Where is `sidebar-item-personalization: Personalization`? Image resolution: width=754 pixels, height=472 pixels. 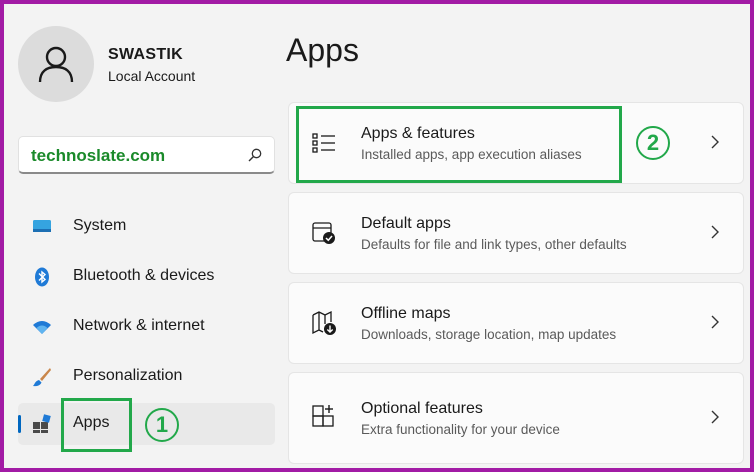 sidebar-item-personalization: Personalization is located at coordinates (146, 377).